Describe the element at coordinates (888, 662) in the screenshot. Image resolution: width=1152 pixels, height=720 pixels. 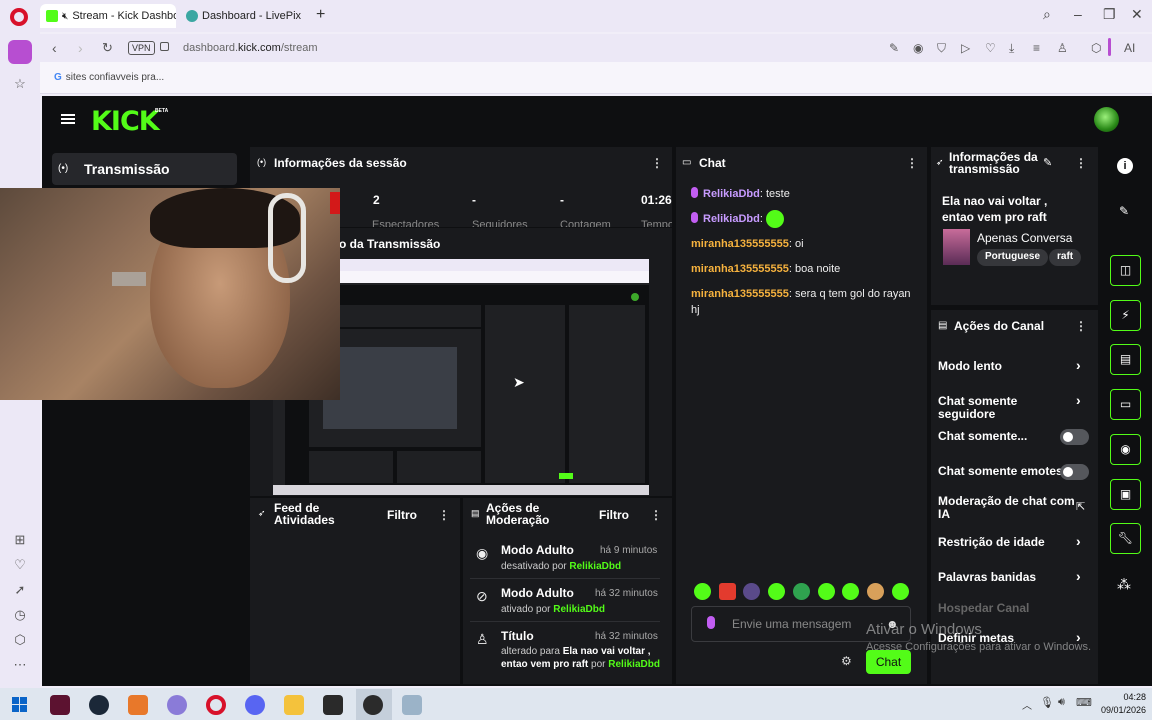
I see `chat-send-button: Chat` at that location.